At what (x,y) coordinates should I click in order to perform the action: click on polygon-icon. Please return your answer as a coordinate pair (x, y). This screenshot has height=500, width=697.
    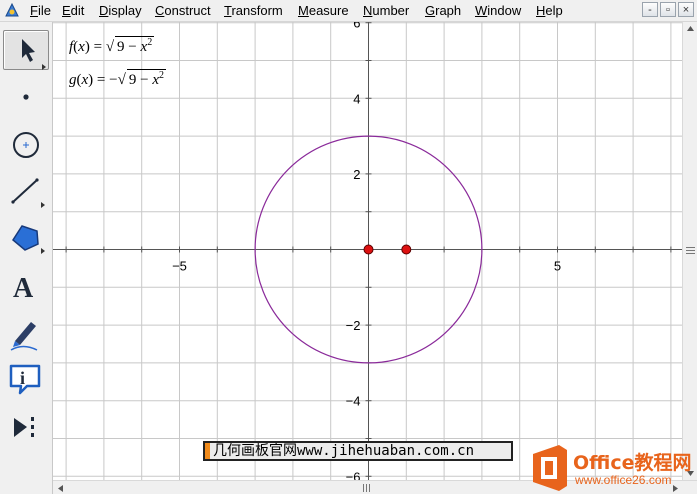
    Looking at the image, I should click on (28, 239).